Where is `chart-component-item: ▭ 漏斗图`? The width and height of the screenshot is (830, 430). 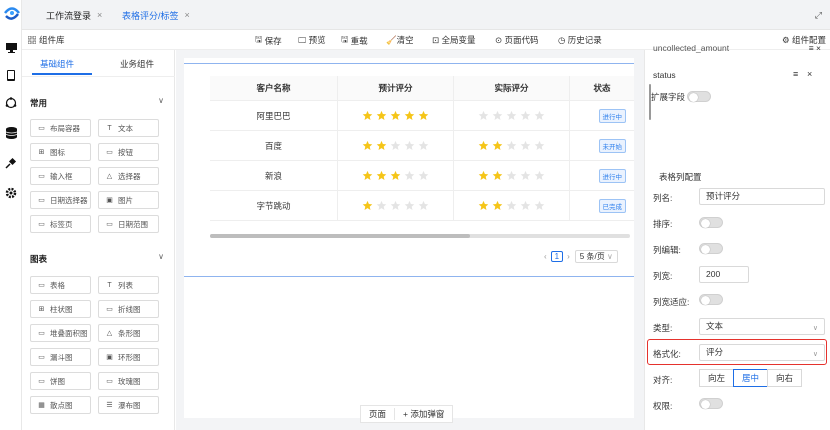
chart-component-item: ▭ 漏斗图 is located at coordinates (60, 357).